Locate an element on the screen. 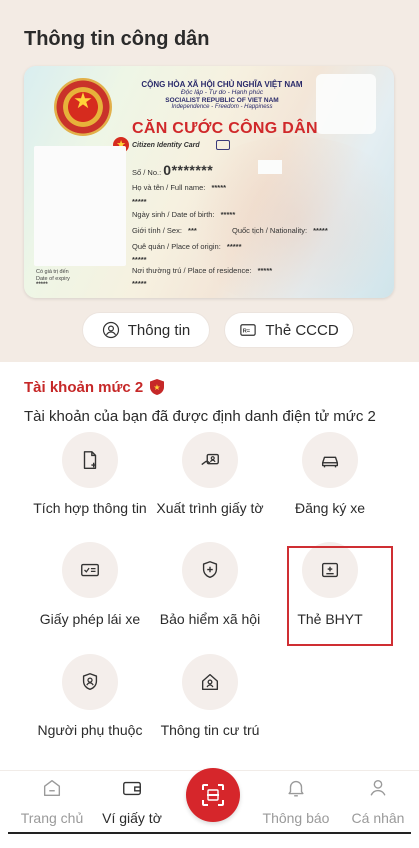 This screenshot has width=419, height=848. nav-home: Trang chủ is located at coordinates (52, 798).